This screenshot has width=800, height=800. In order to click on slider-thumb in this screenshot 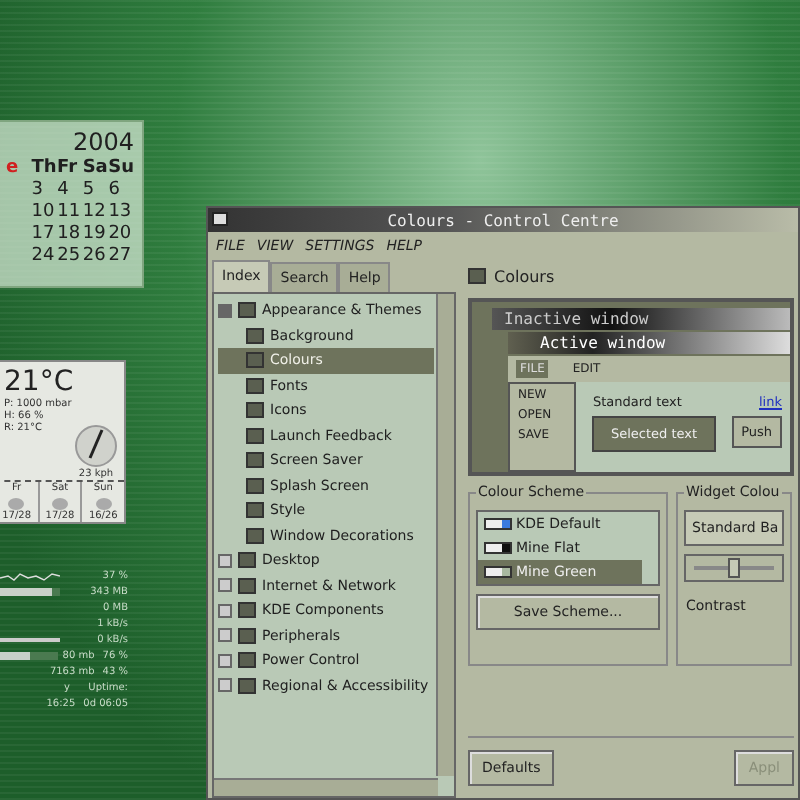, I will do `click(734, 568)`.